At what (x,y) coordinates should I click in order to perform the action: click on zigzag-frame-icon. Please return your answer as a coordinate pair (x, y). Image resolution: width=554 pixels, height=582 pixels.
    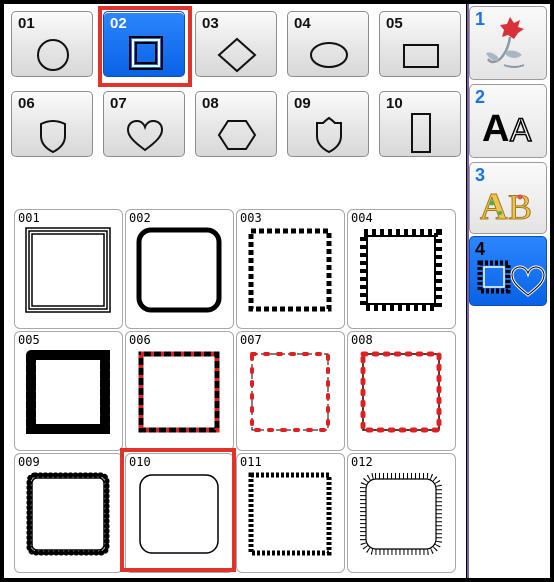
    Looking at the image, I should click on (401, 270).